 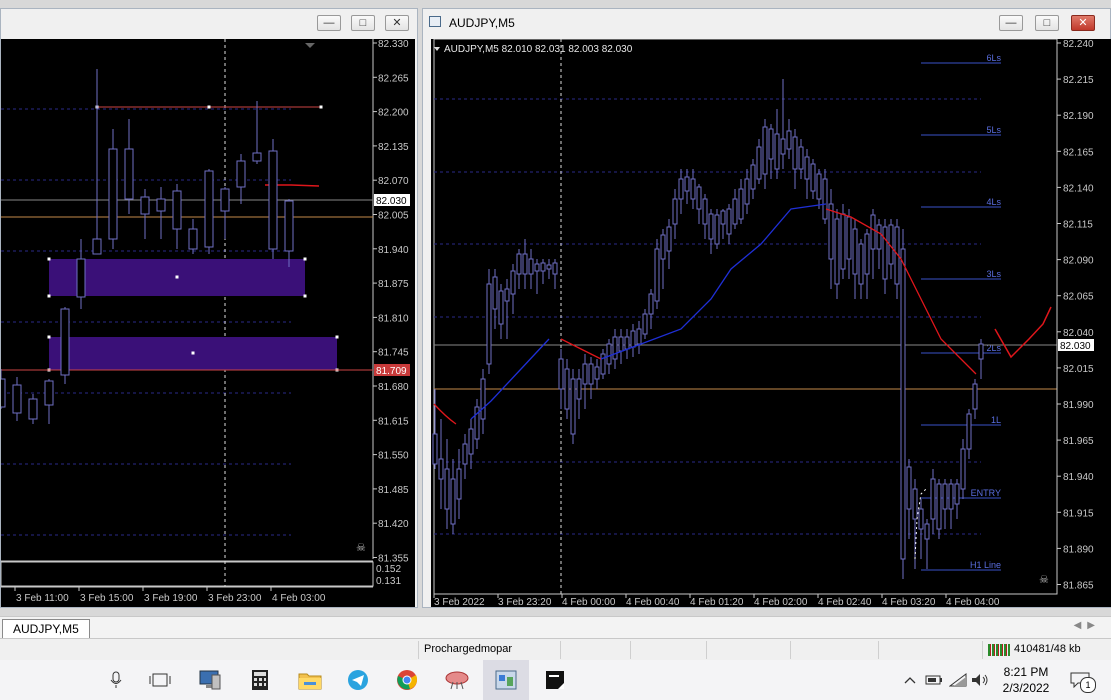 What do you see at coordinates (993, 58) in the screenshot?
I see `level-label: 6Ls` at bounding box center [993, 58].